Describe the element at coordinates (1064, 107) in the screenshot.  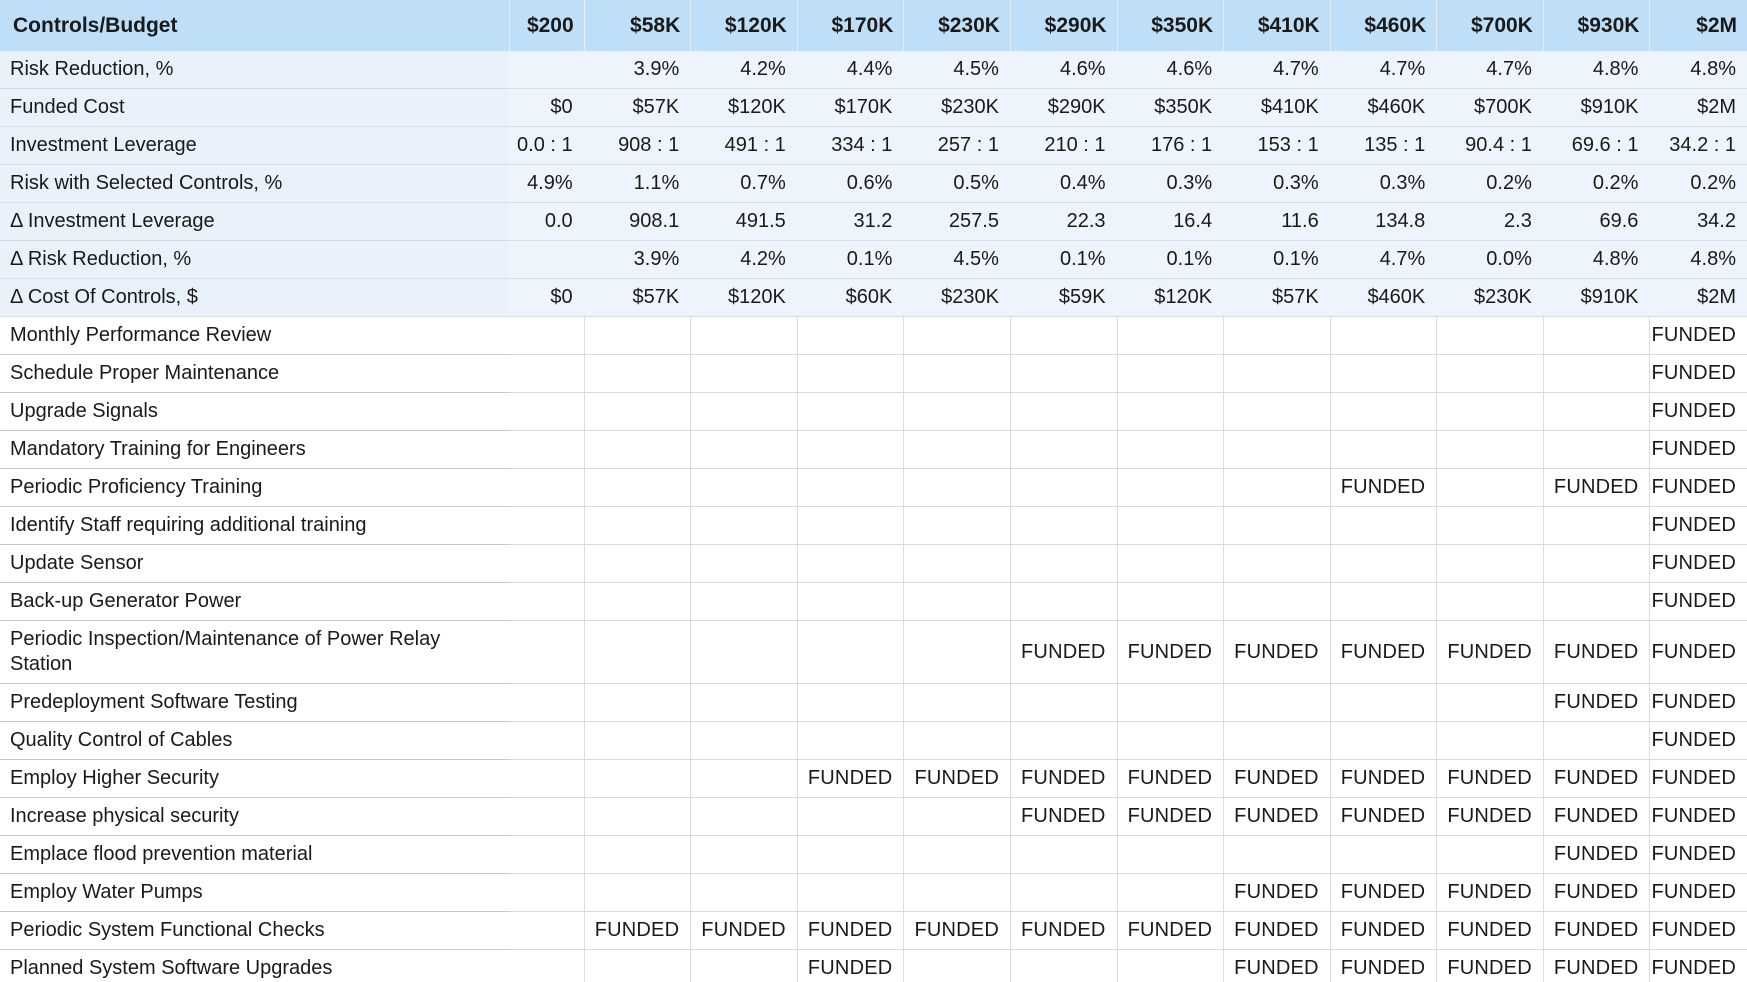
I see `metric-value-cell: $290K` at that location.